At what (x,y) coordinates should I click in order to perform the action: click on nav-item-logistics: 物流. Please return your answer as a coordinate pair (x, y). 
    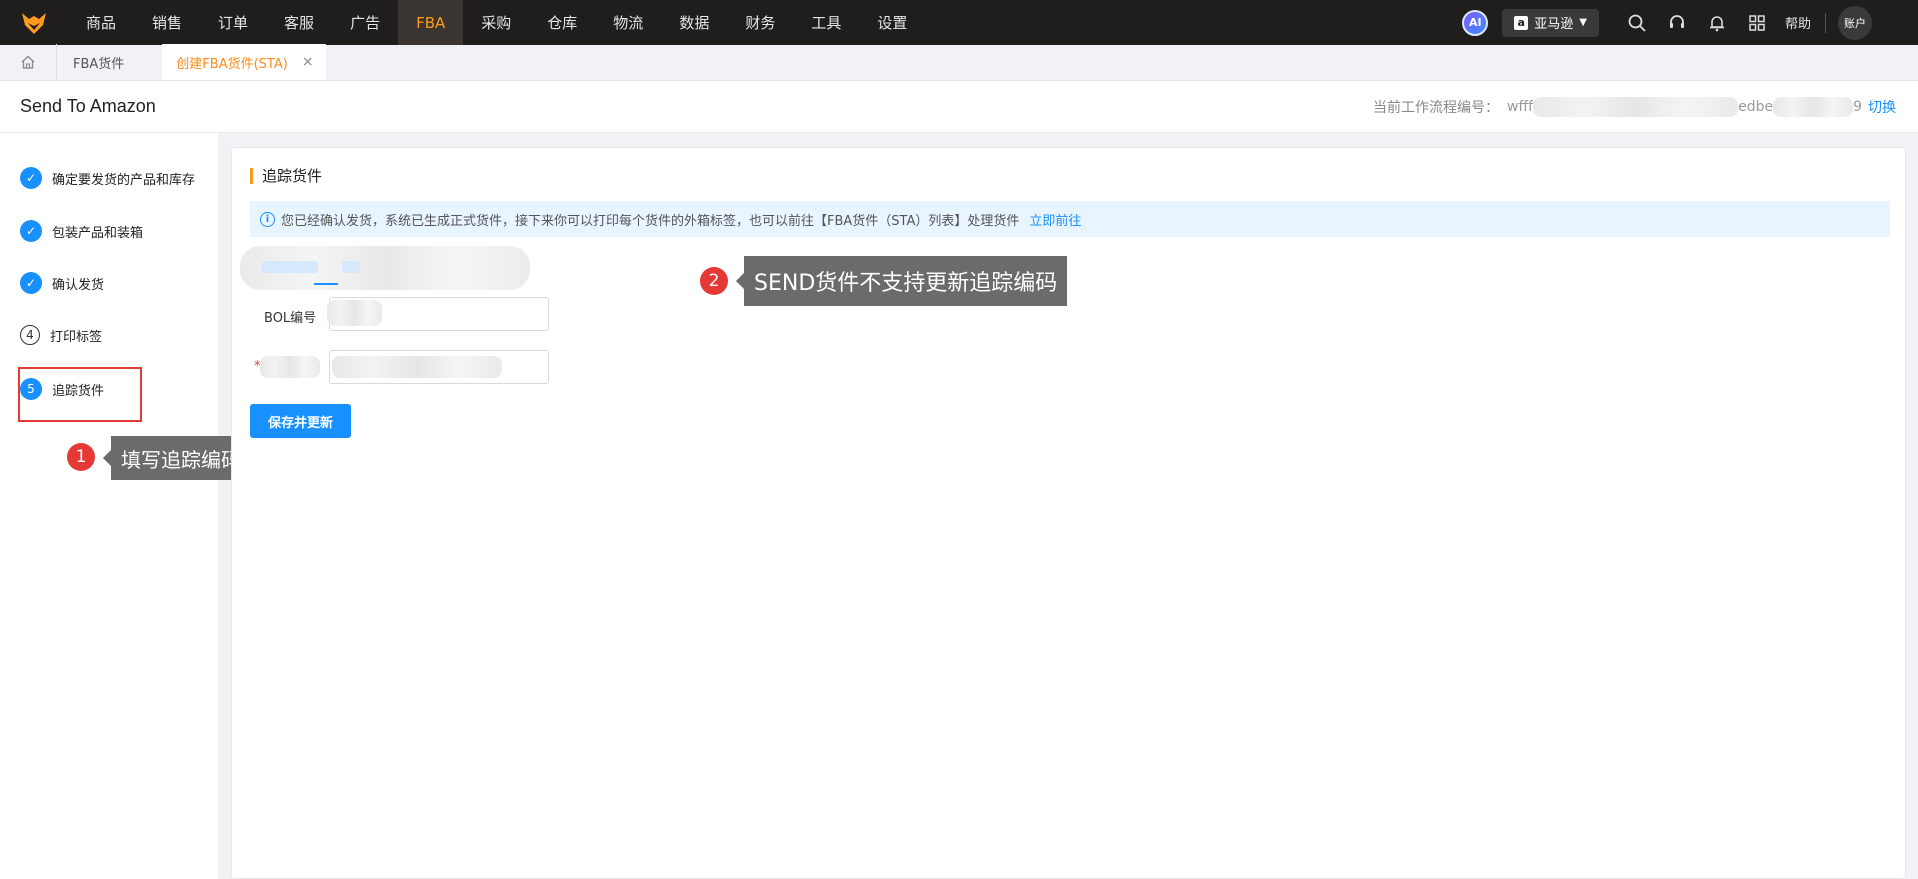
    Looking at the image, I should click on (628, 22).